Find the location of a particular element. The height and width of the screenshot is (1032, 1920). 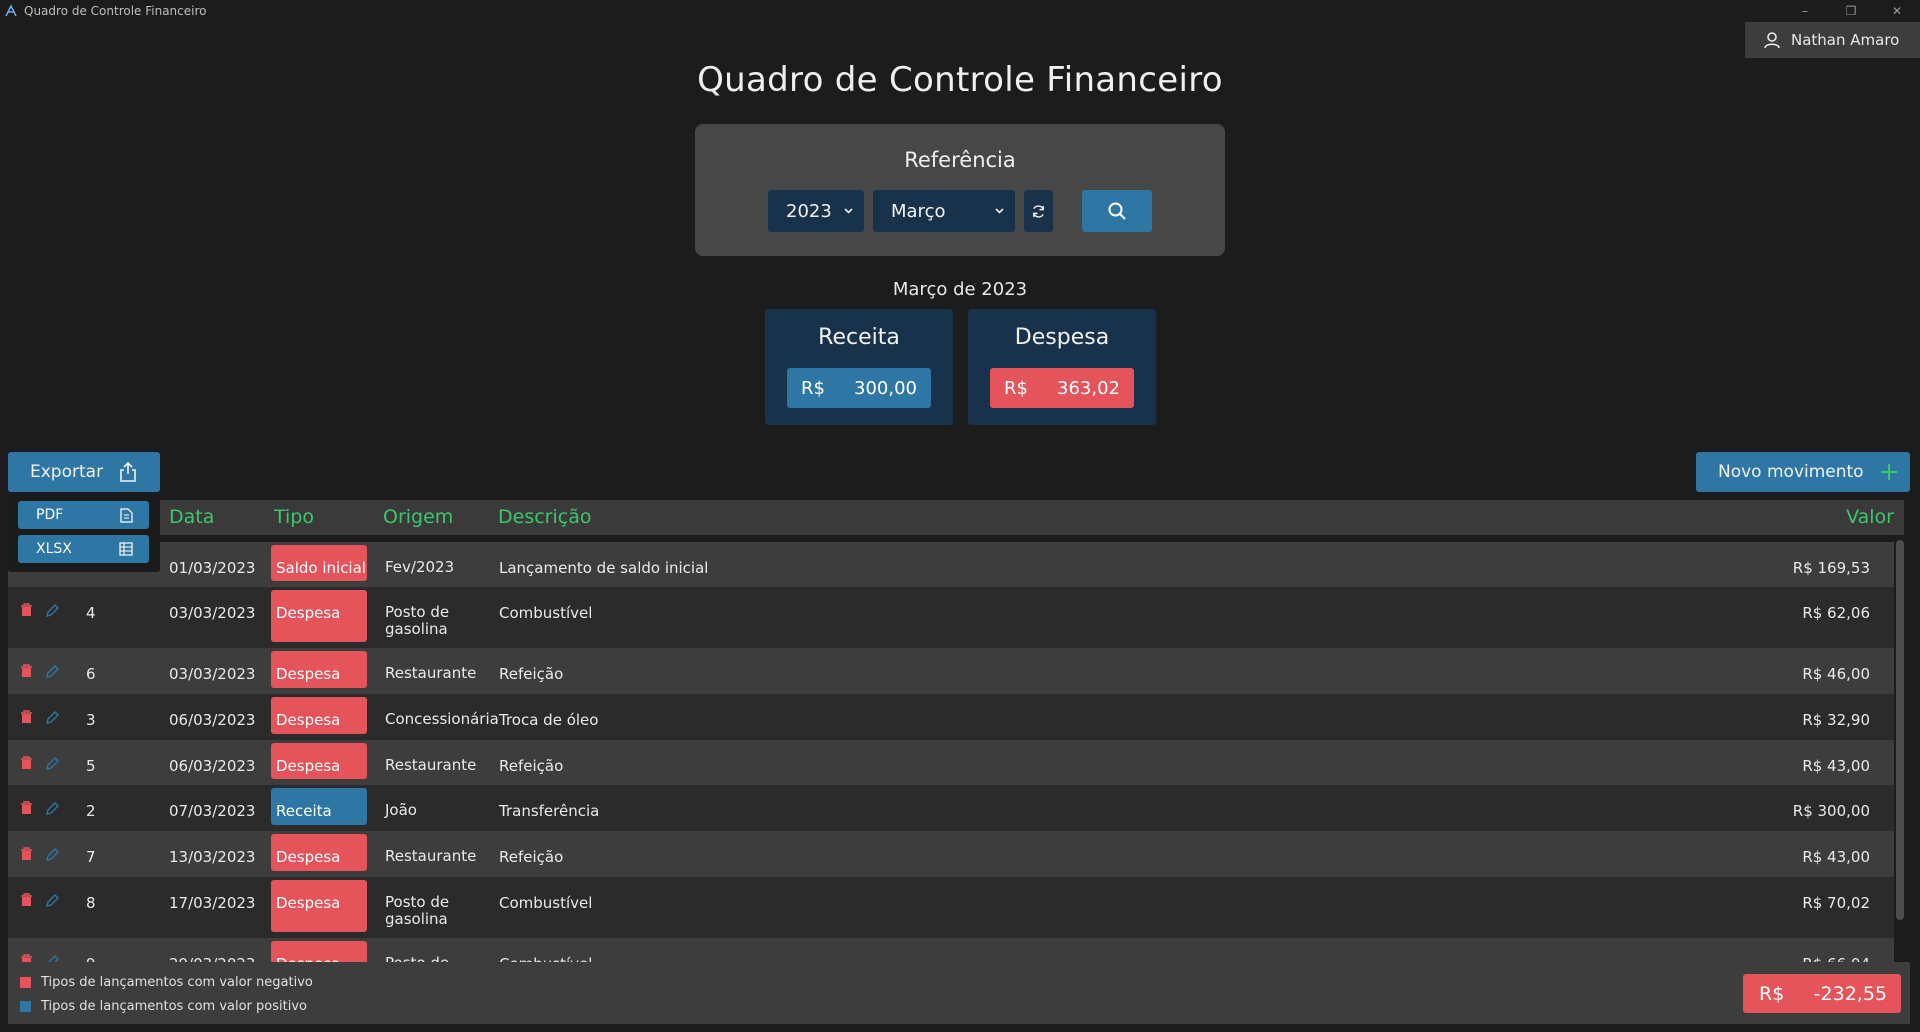

maximize-button: ❐ is located at coordinates (1851, 11).